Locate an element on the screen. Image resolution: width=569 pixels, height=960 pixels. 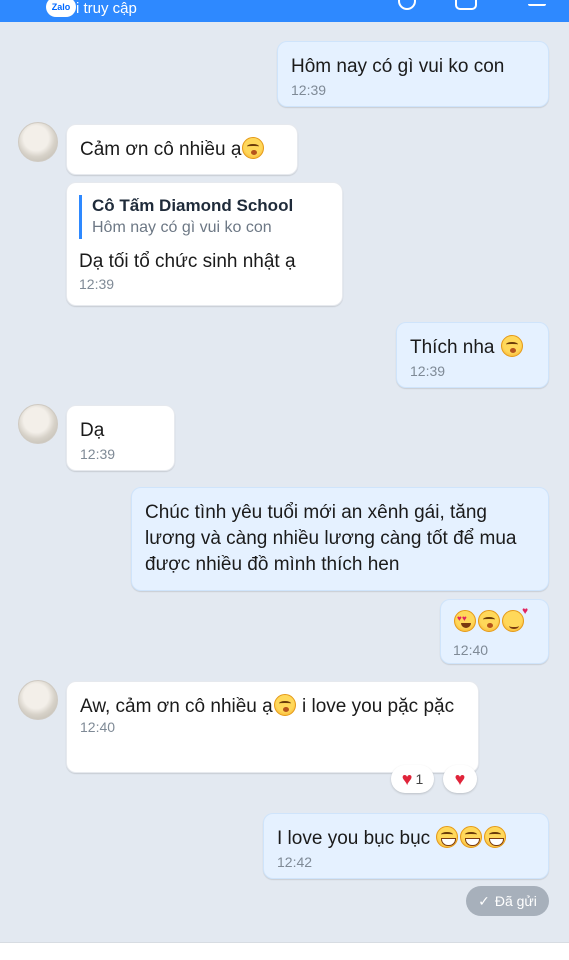
message-bubble-sent: Thích nha 12:39 is located at coordinates (472, 355).